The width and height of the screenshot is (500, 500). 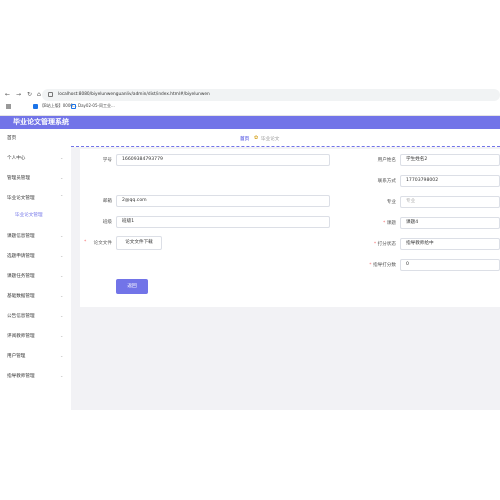 I want to click on apps-icon, so click(x=8, y=106).